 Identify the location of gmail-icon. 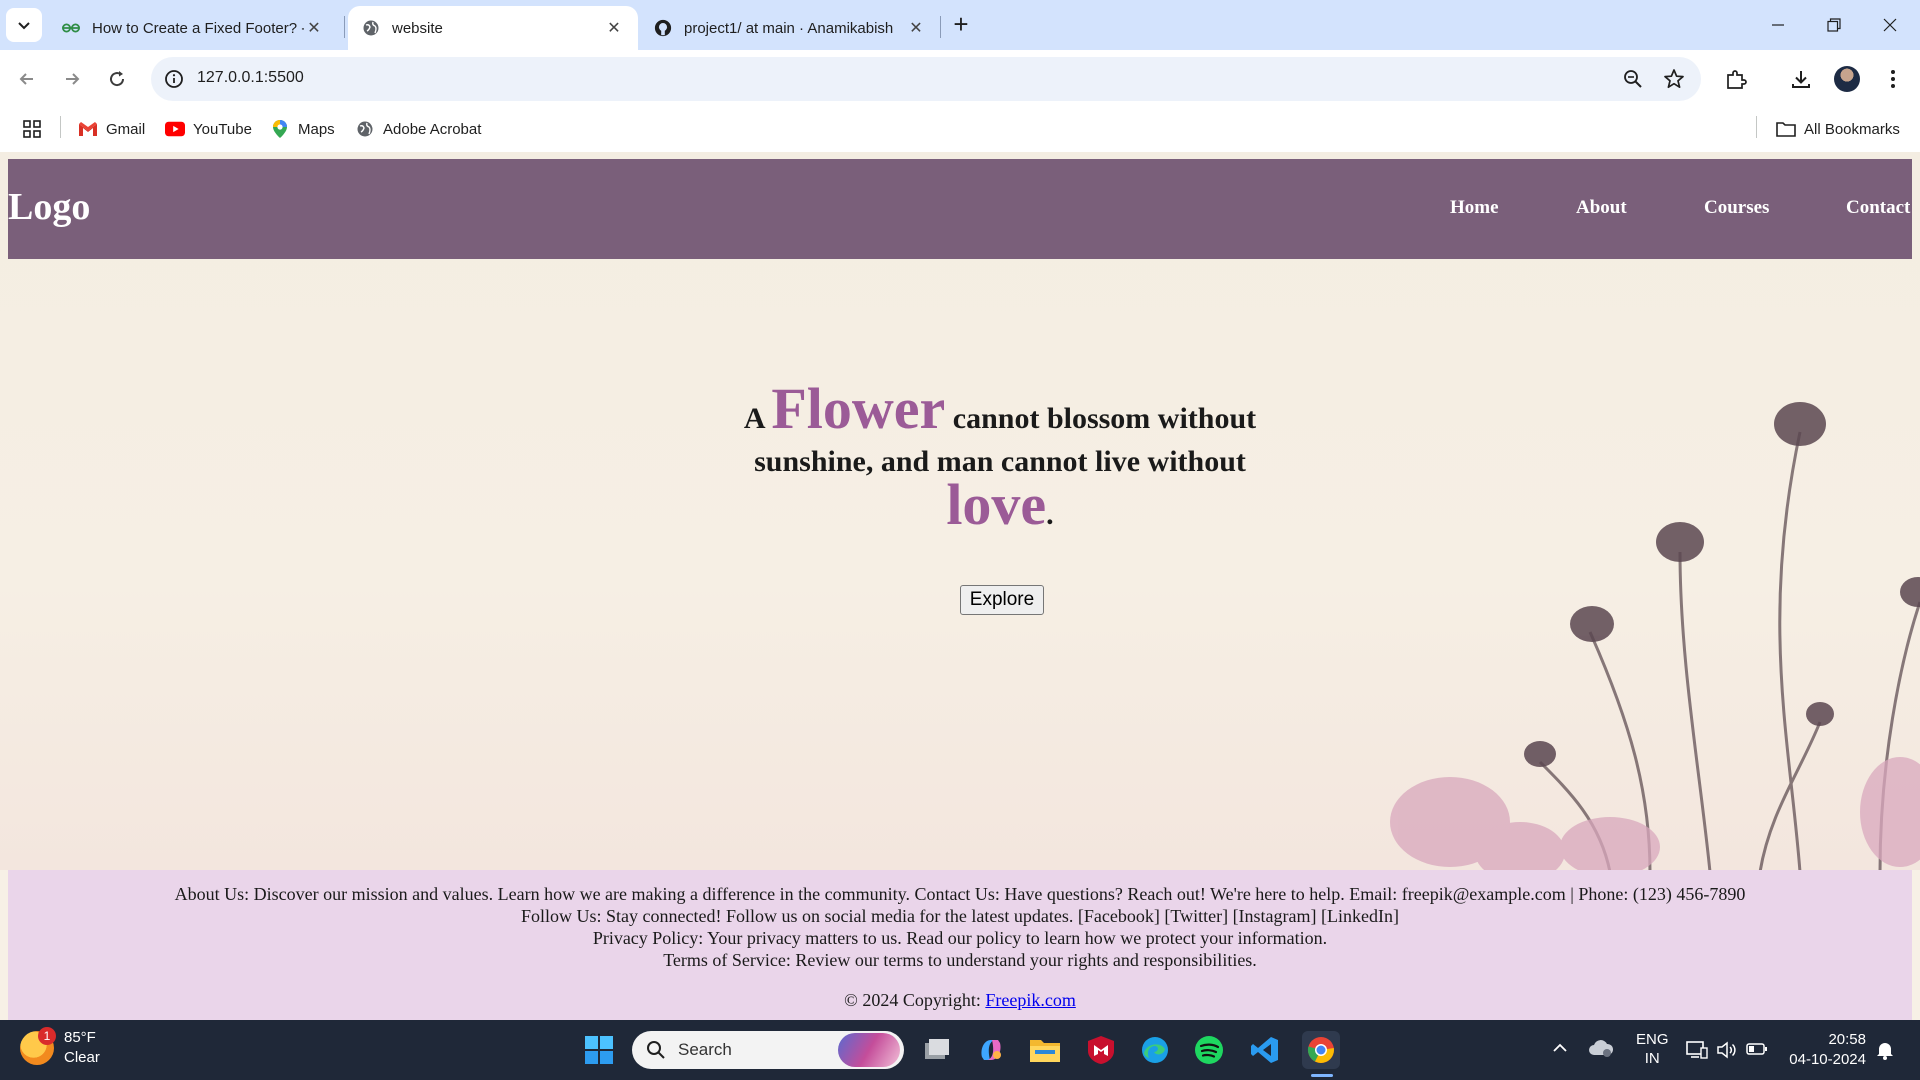
(88, 129).